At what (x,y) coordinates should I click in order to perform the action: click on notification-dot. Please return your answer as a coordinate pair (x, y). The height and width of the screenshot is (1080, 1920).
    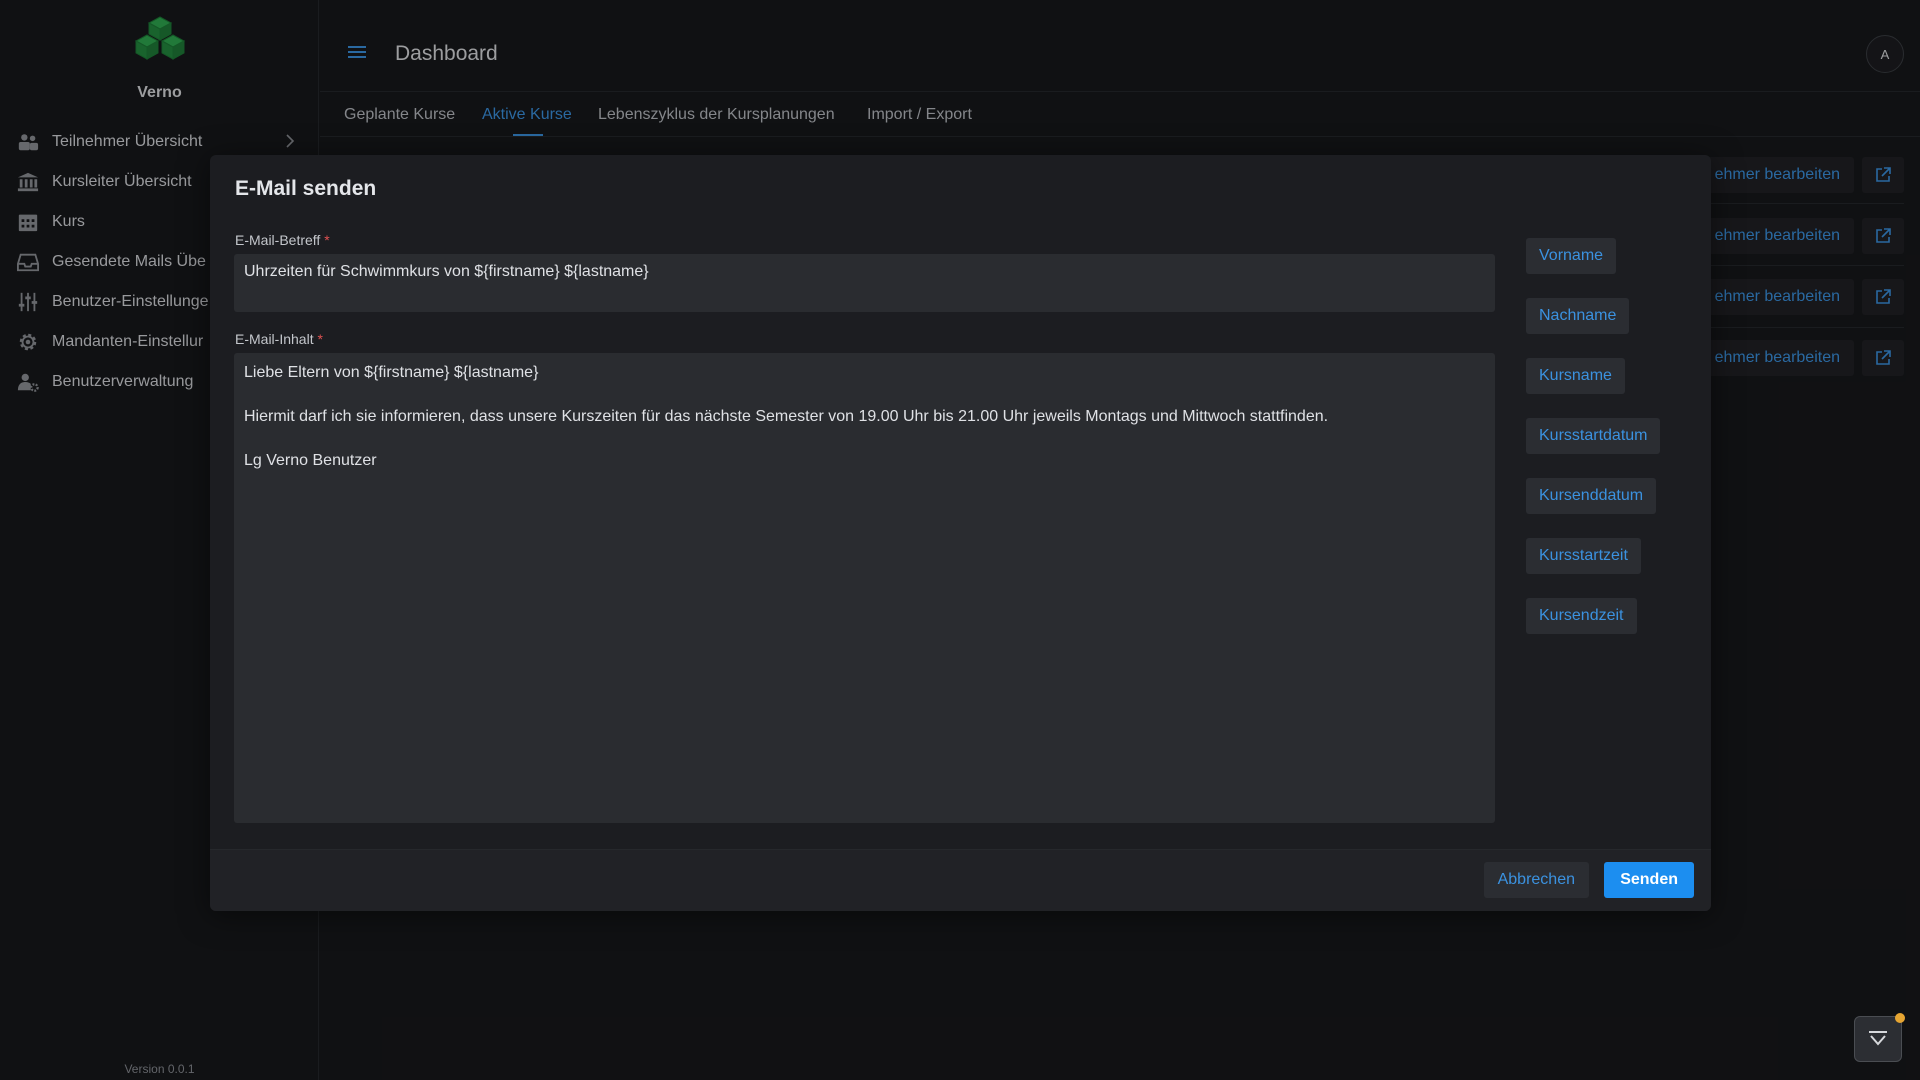
    Looking at the image, I should click on (1900, 1018).